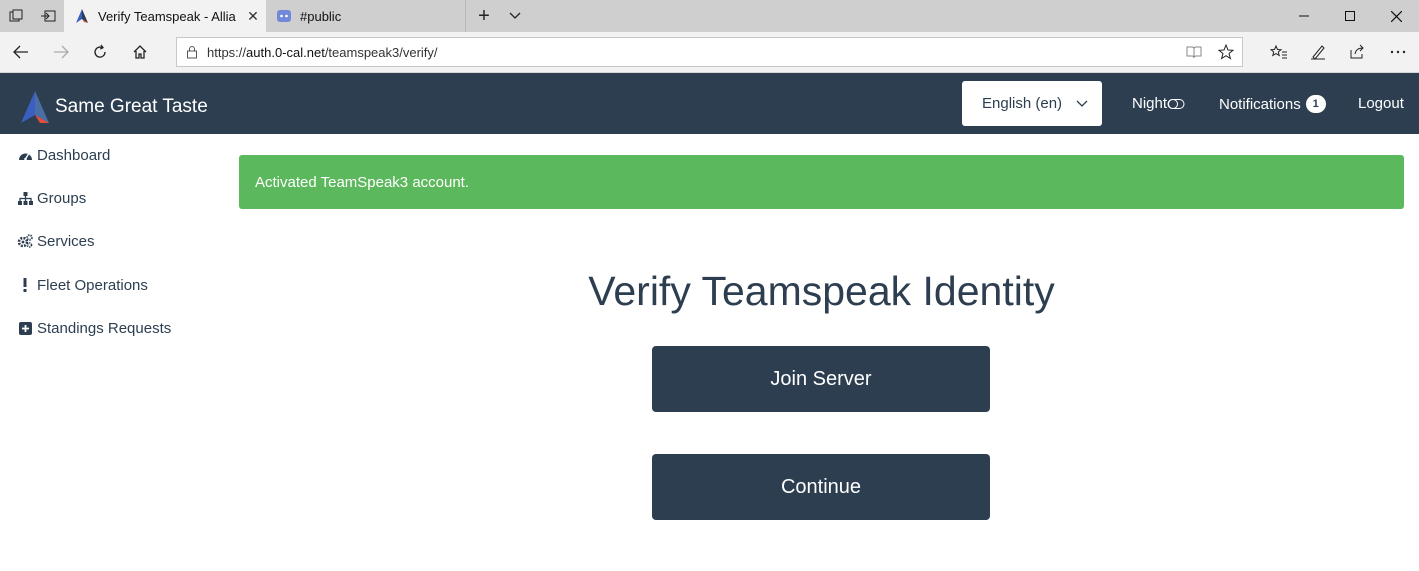  Describe the element at coordinates (1315, 104) in the screenshot. I see `notifications-badge: 1` at that location.